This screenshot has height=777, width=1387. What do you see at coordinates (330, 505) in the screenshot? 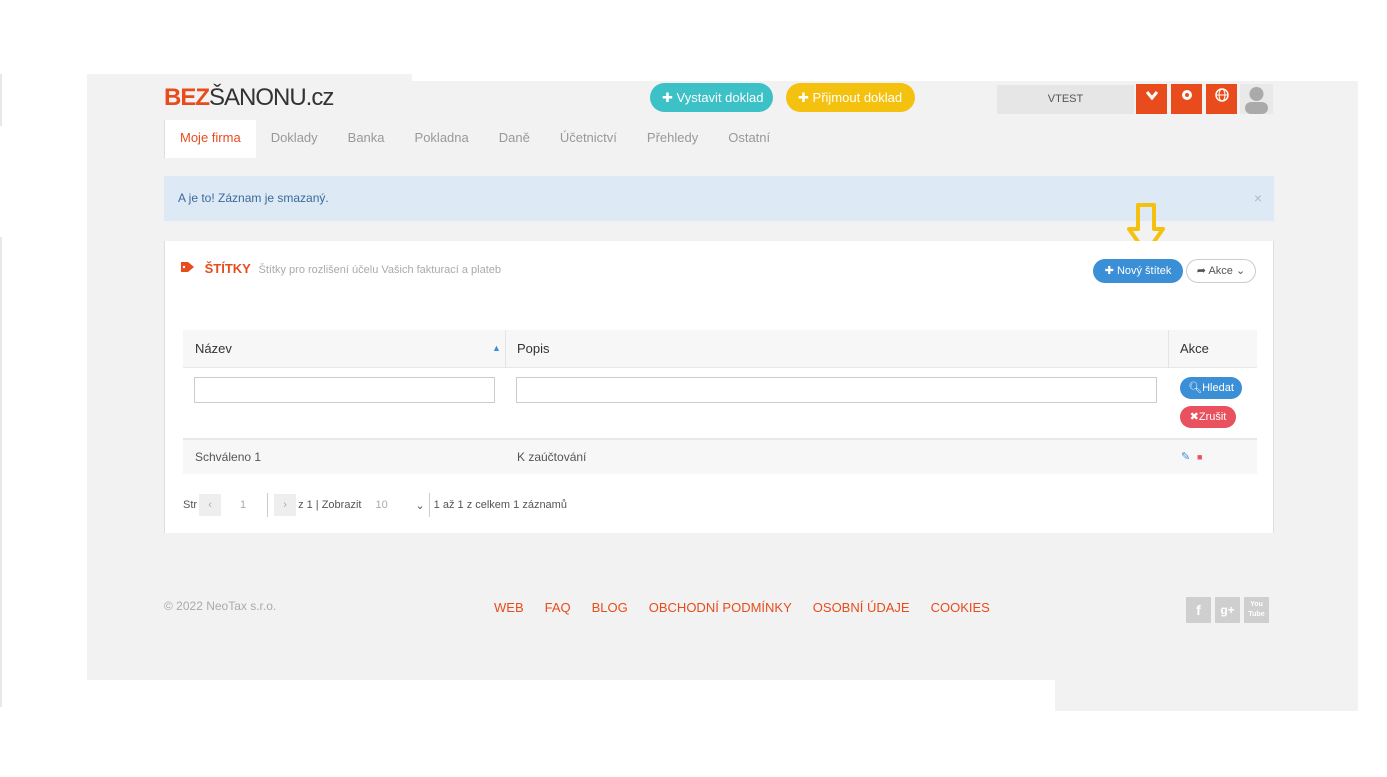
I see `page-count-label: z 1 | Zobrazit` at bounding box center [330, 505].